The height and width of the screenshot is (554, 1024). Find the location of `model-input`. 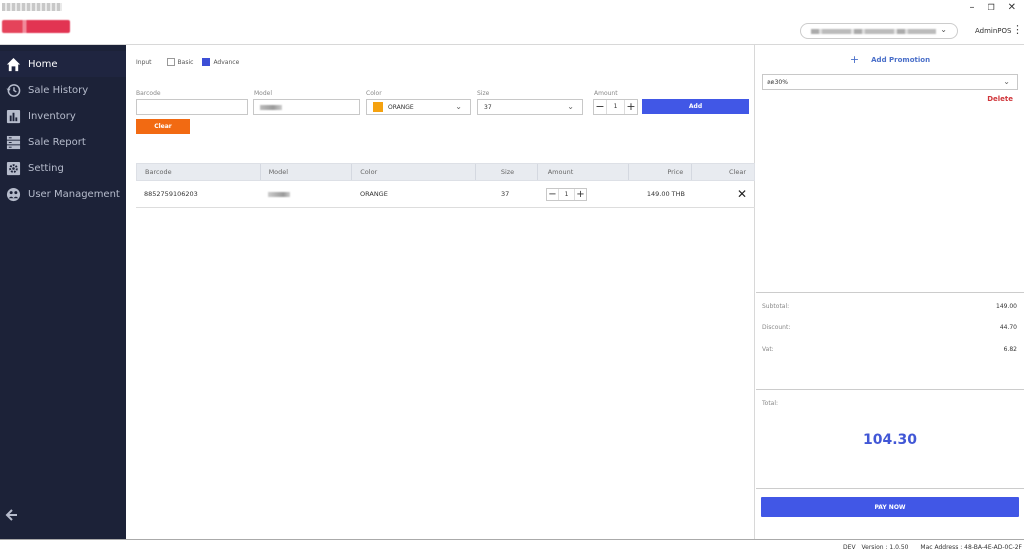

model-input is located at coordinates (306, 107).